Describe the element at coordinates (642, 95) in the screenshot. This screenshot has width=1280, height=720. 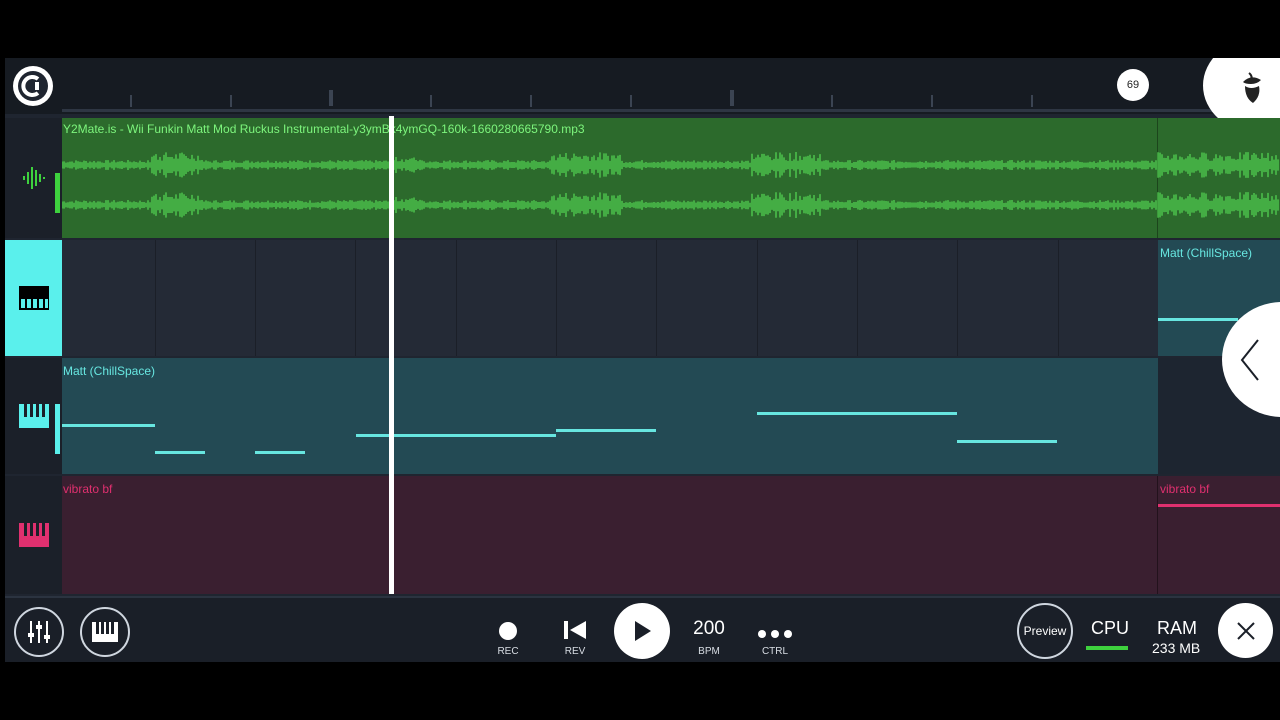
I see `timeline-ruler: 69` at that location.